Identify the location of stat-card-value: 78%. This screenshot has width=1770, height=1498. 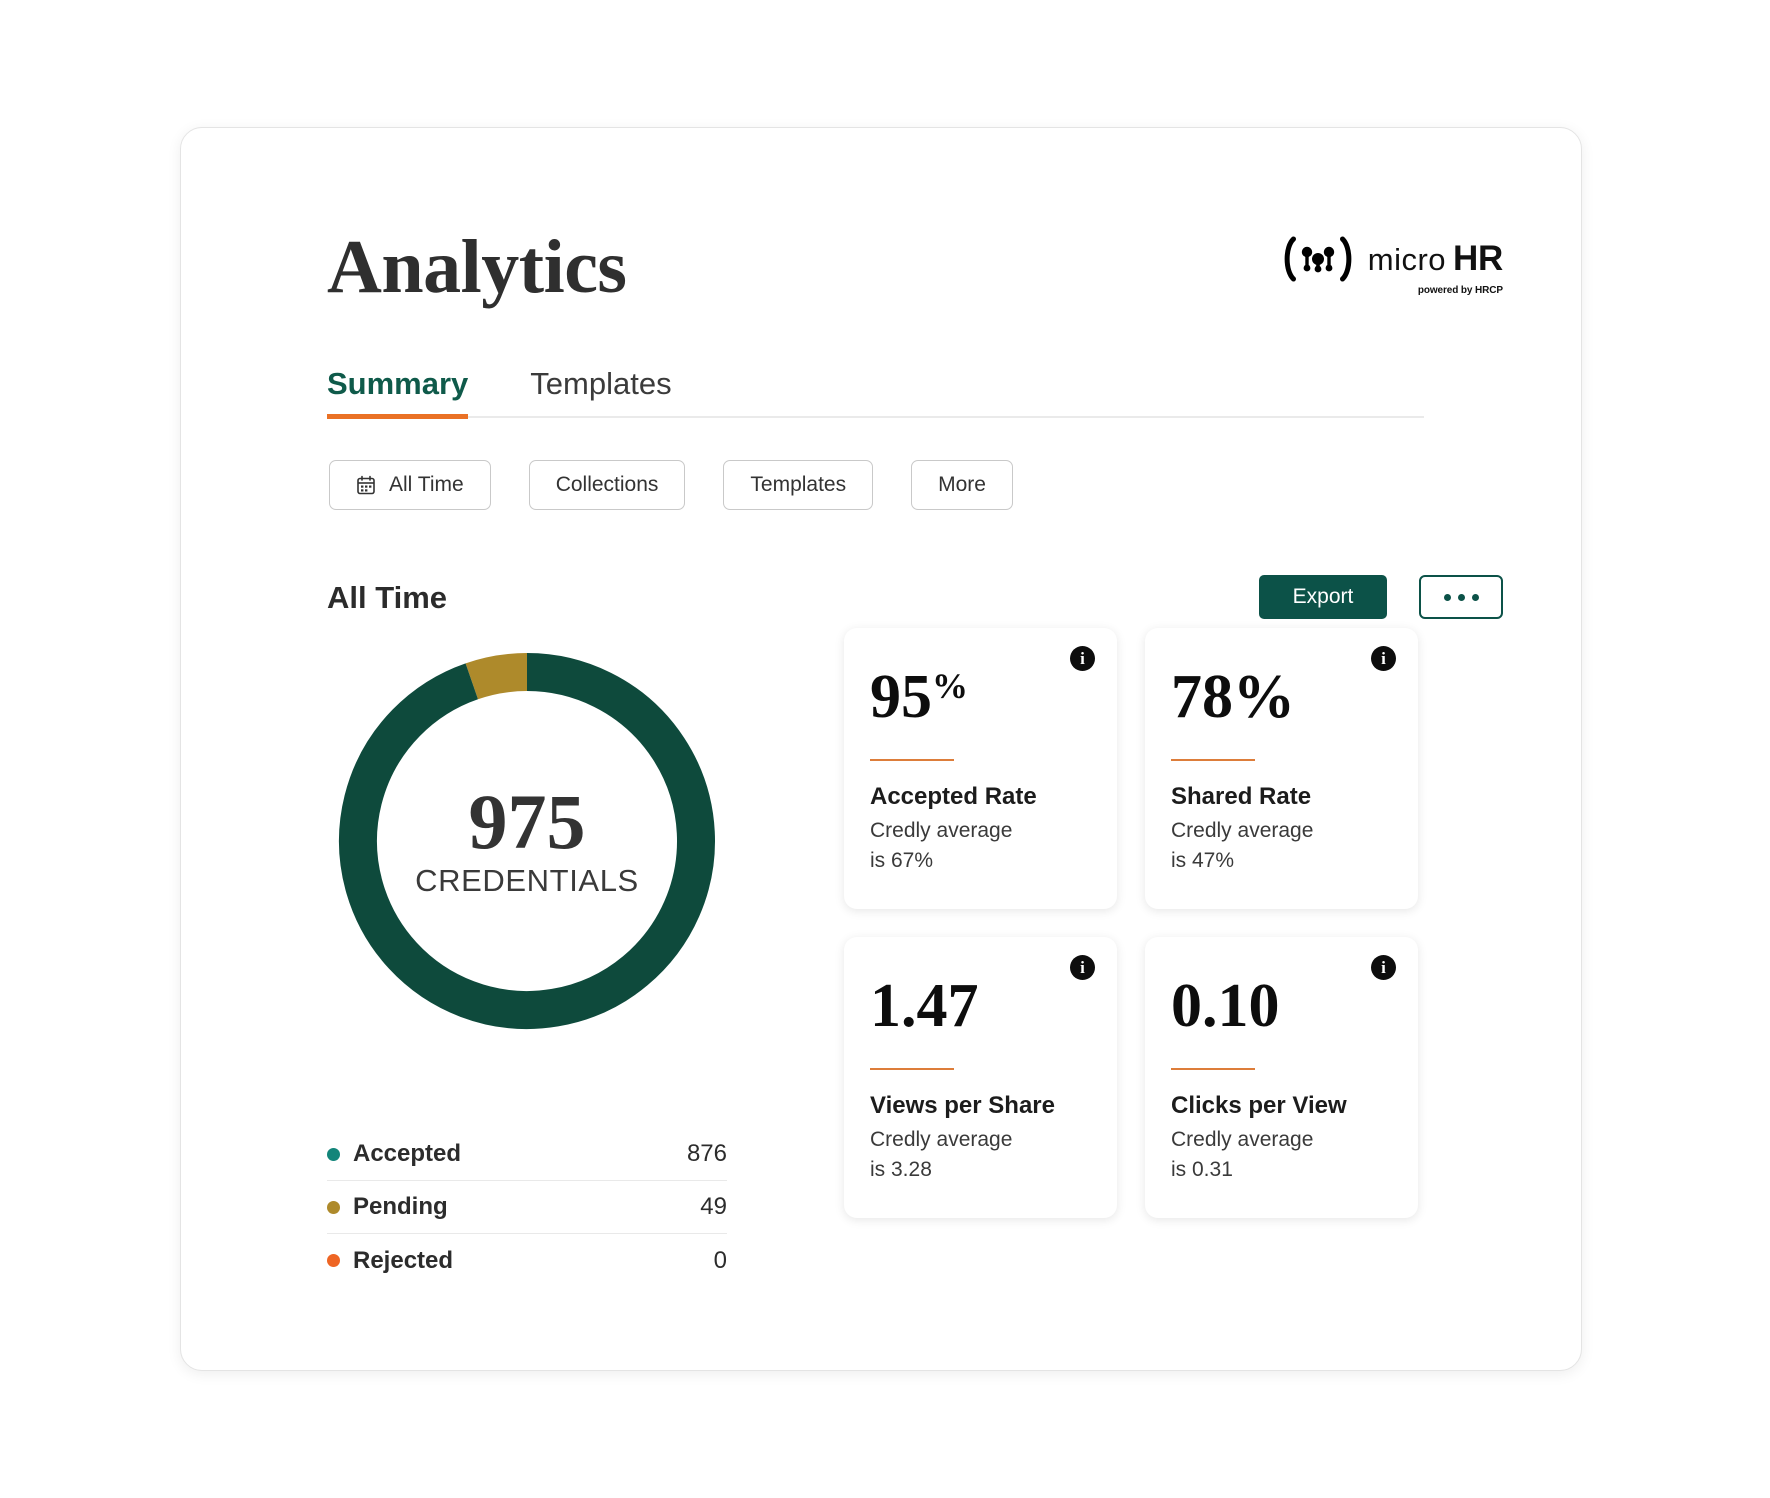
(1281, 697).